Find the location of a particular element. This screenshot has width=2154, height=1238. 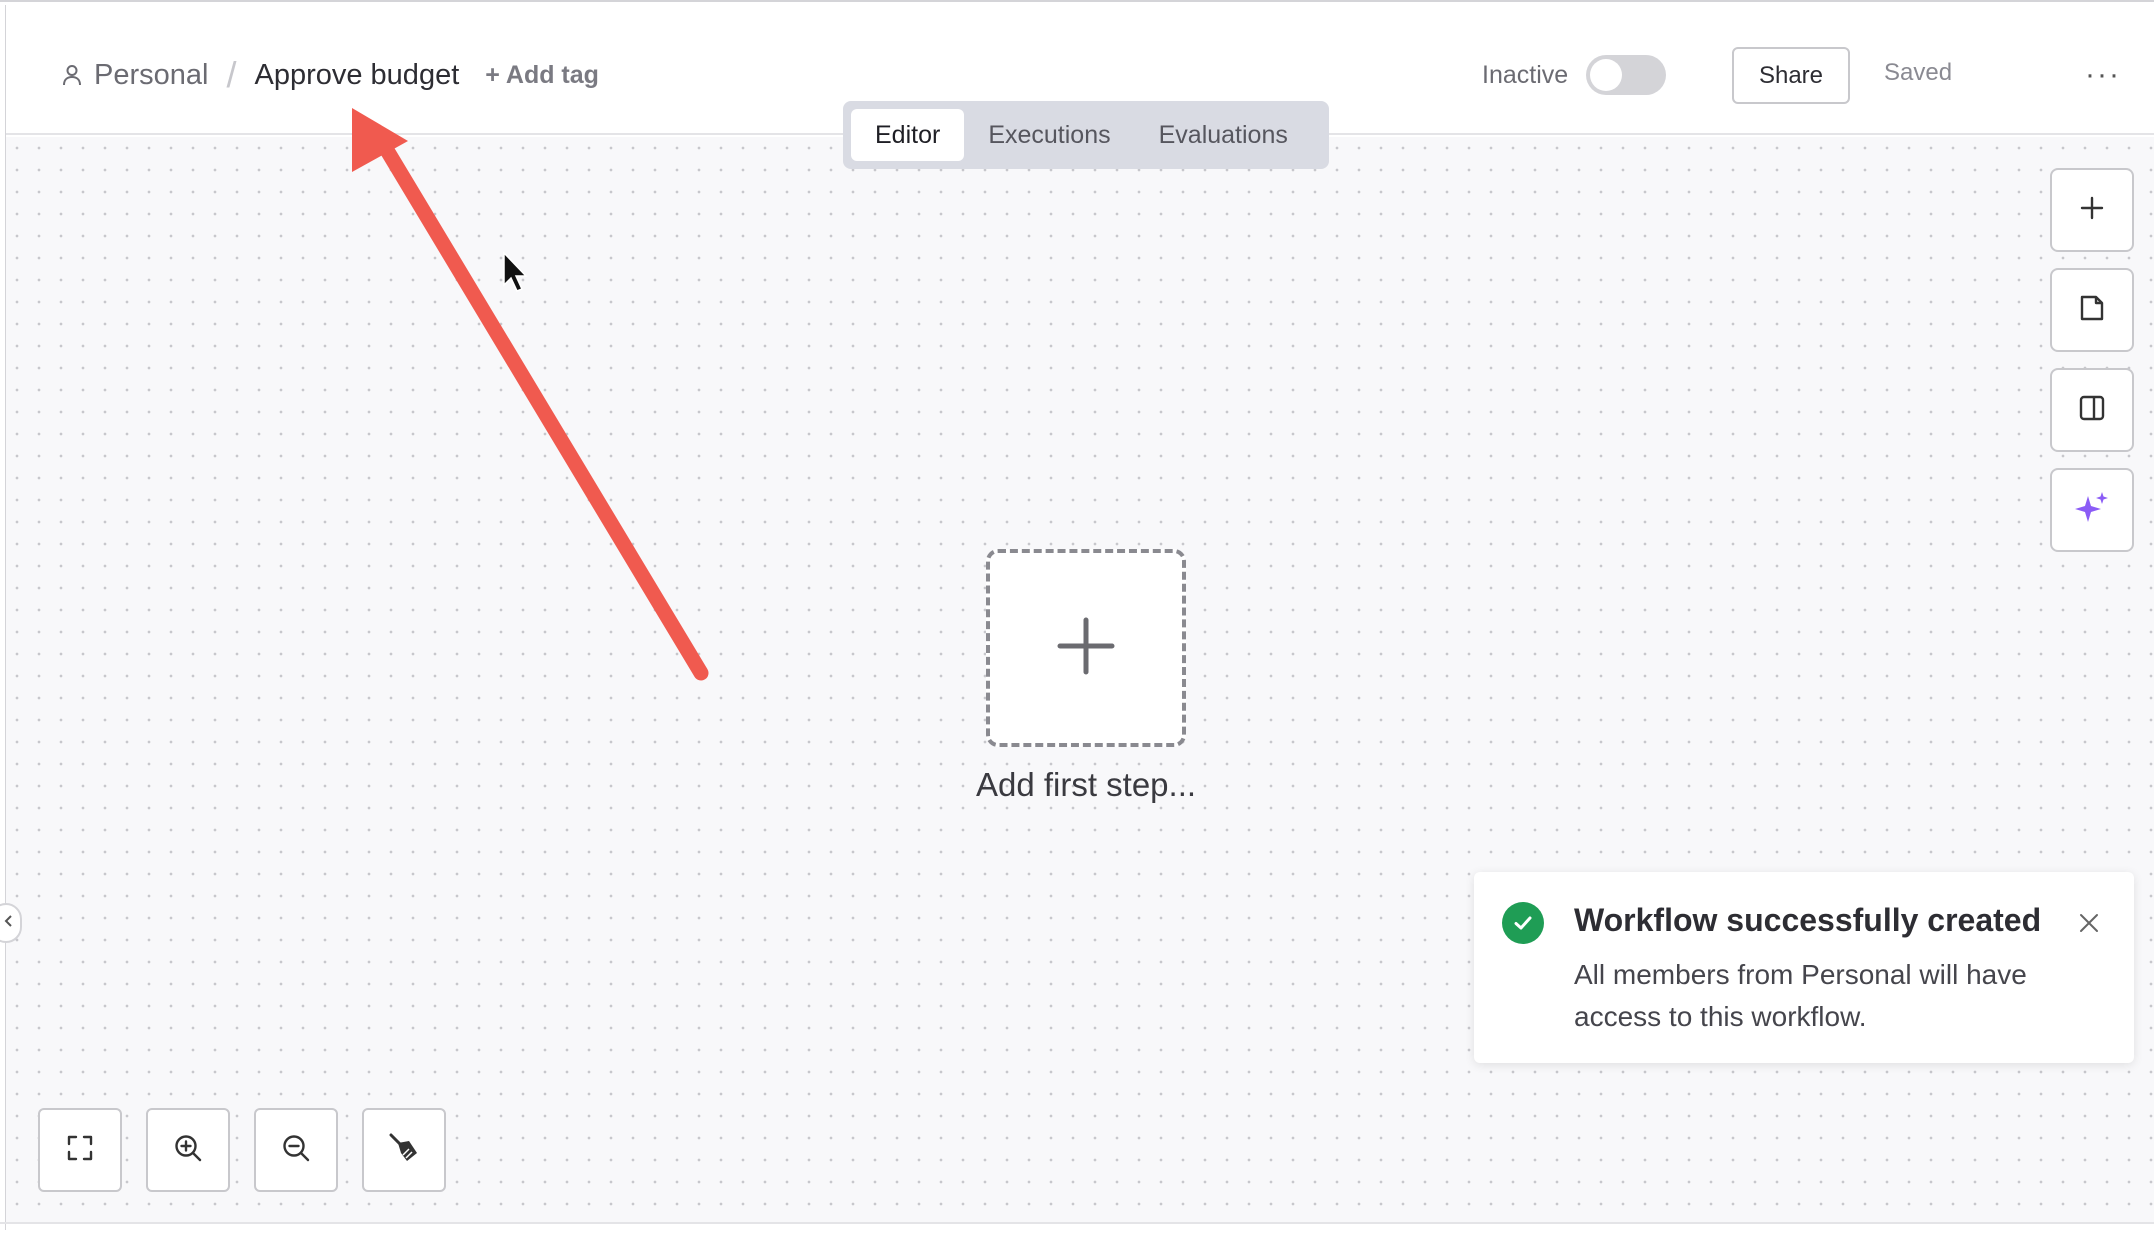

view-tabs: Editor Executions Evaluations is located at coordinates (1086, 135).